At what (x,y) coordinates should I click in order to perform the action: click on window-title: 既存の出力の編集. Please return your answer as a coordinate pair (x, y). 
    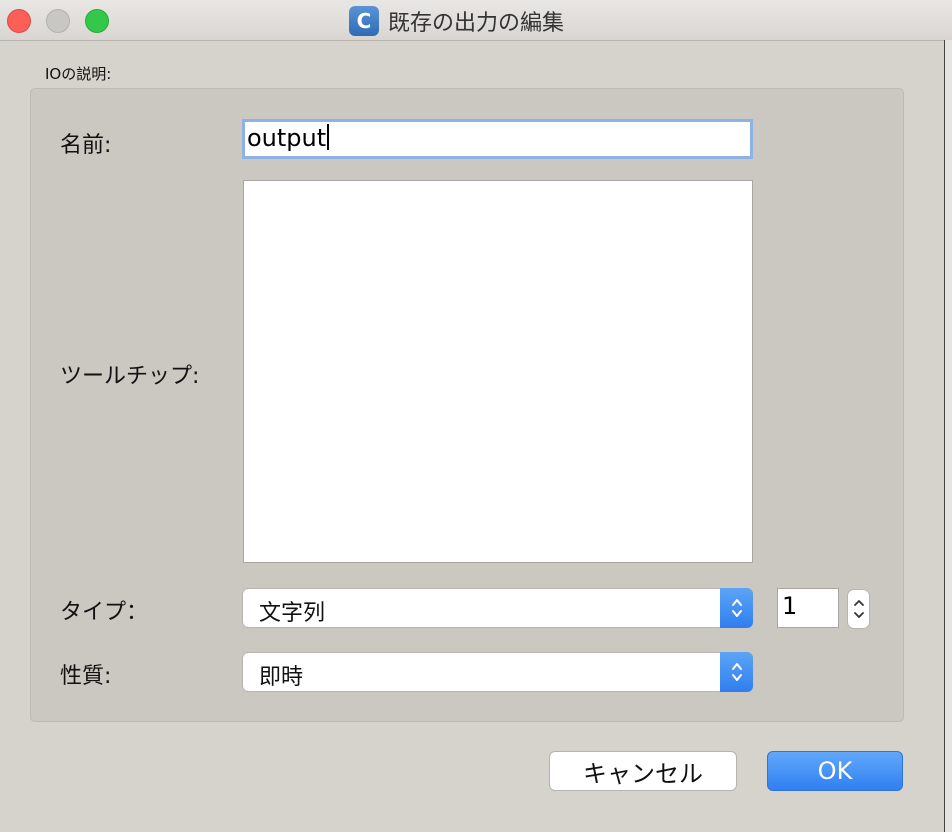
    Looking at the image, I should click on (476, 23).